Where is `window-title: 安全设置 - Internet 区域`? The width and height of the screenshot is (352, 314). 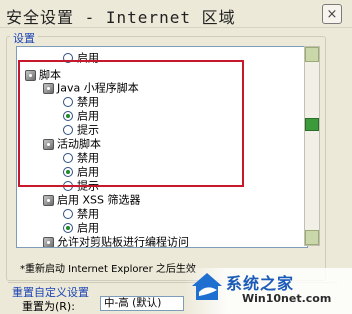
window-title: 安全设置 - Internet 区域 is located at coordinates (121, 17).